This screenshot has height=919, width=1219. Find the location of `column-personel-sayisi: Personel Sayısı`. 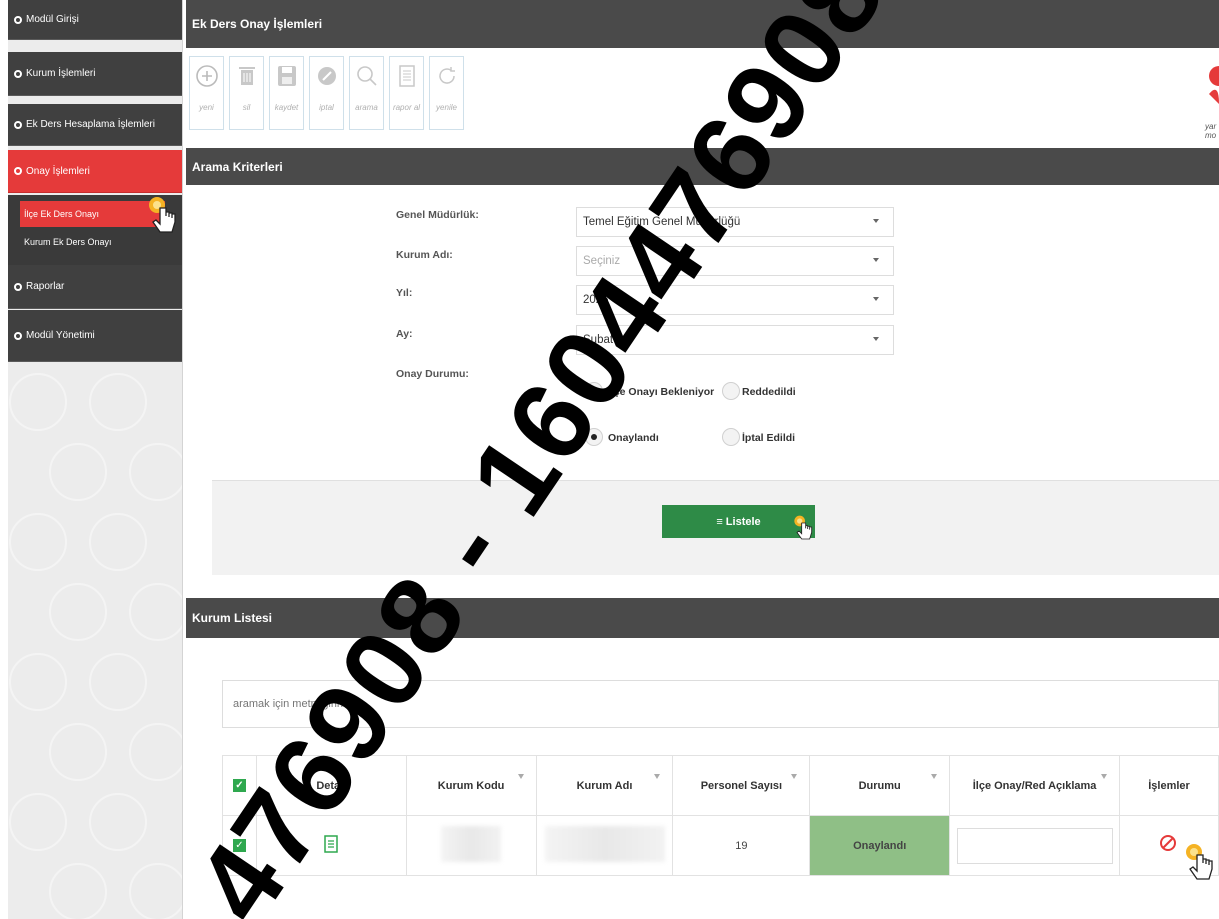

column-personel-sayisi: Personel Sayısı is located at coordinates (741, 785).